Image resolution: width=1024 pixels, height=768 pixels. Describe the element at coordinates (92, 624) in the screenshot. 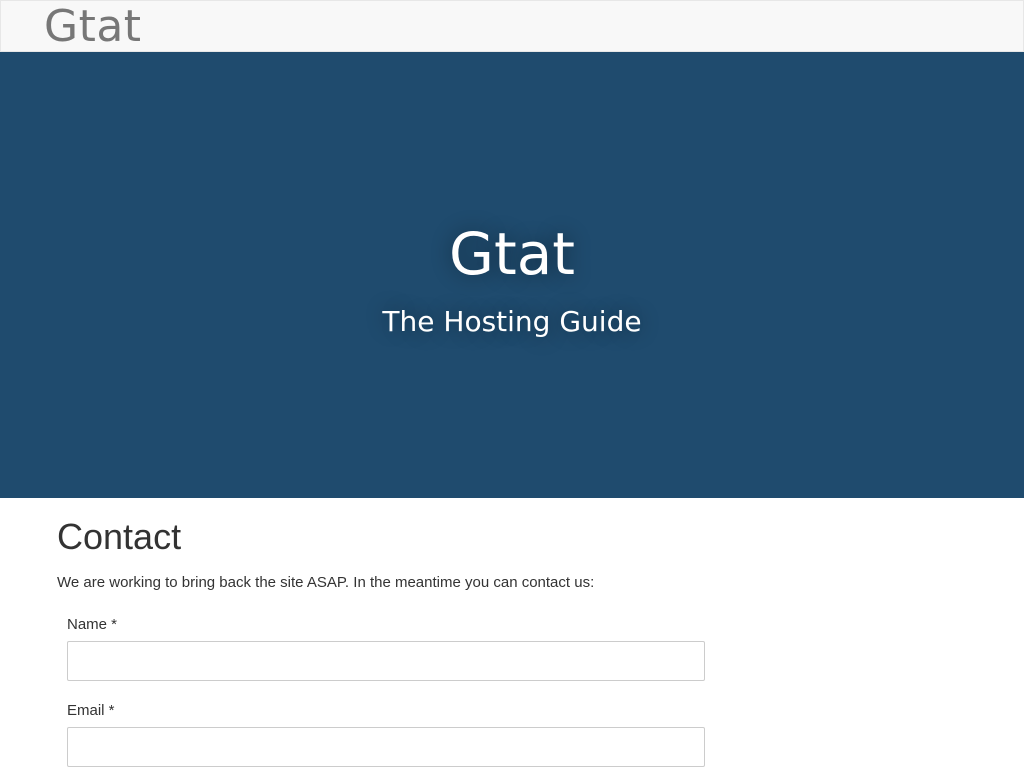

I see `name-label: Name *` at that location.